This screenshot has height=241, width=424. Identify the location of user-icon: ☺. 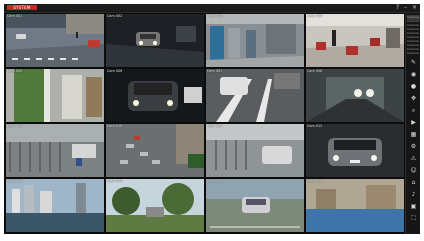
(413, 171).